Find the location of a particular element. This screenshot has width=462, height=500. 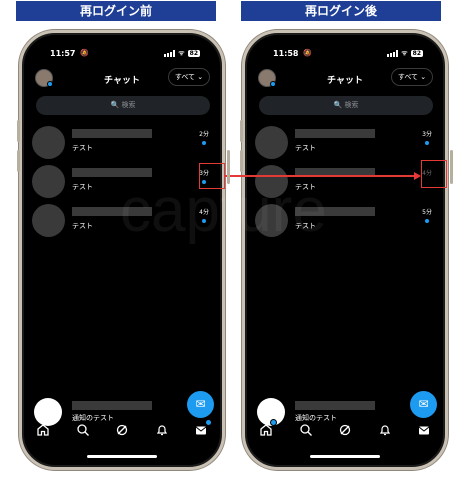

mail-icon is located at coordinates (424, 430).